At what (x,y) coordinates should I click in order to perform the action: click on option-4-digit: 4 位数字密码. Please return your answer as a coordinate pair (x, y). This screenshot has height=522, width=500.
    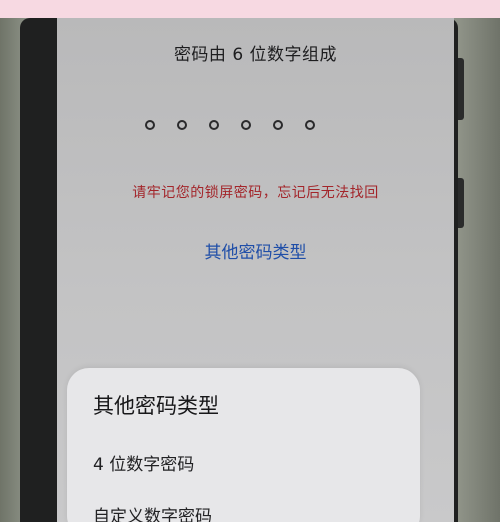
    Looking at the image, I should click on (143, 462).